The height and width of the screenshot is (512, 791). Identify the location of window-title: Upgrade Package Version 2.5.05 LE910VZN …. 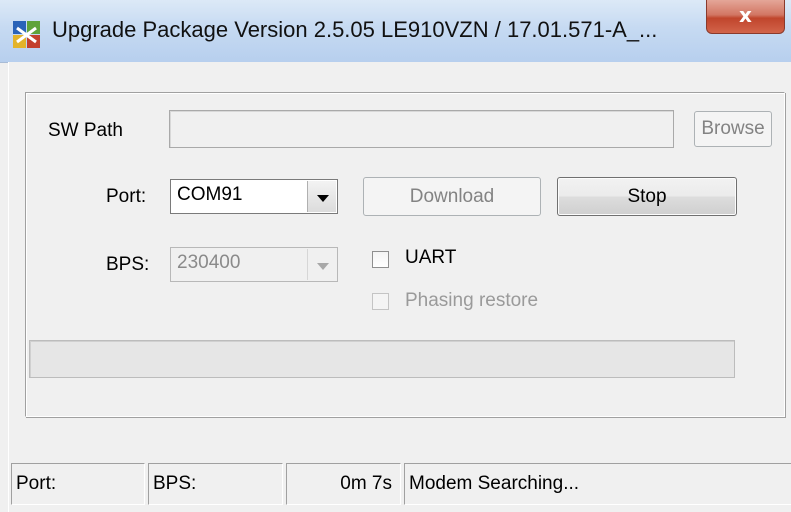
(355, 29).